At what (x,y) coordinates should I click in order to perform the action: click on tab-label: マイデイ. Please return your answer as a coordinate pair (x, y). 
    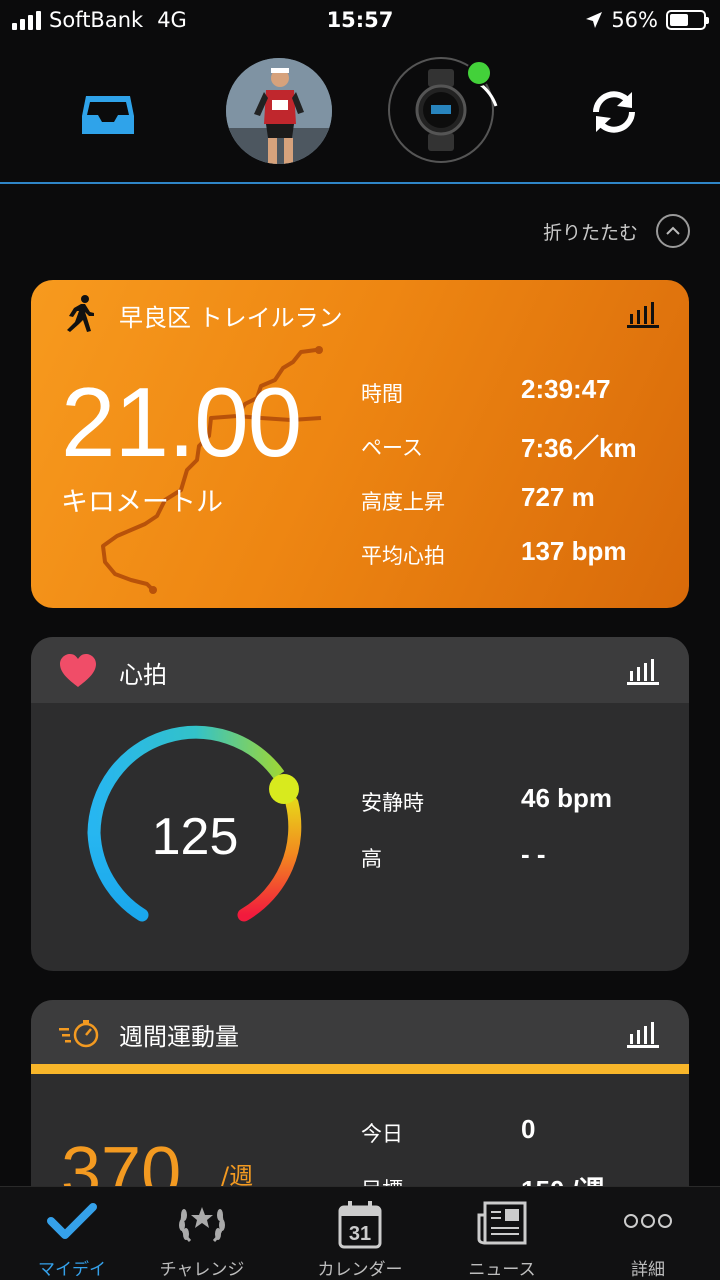
    Looking at the image, I should click on (72, 1270).